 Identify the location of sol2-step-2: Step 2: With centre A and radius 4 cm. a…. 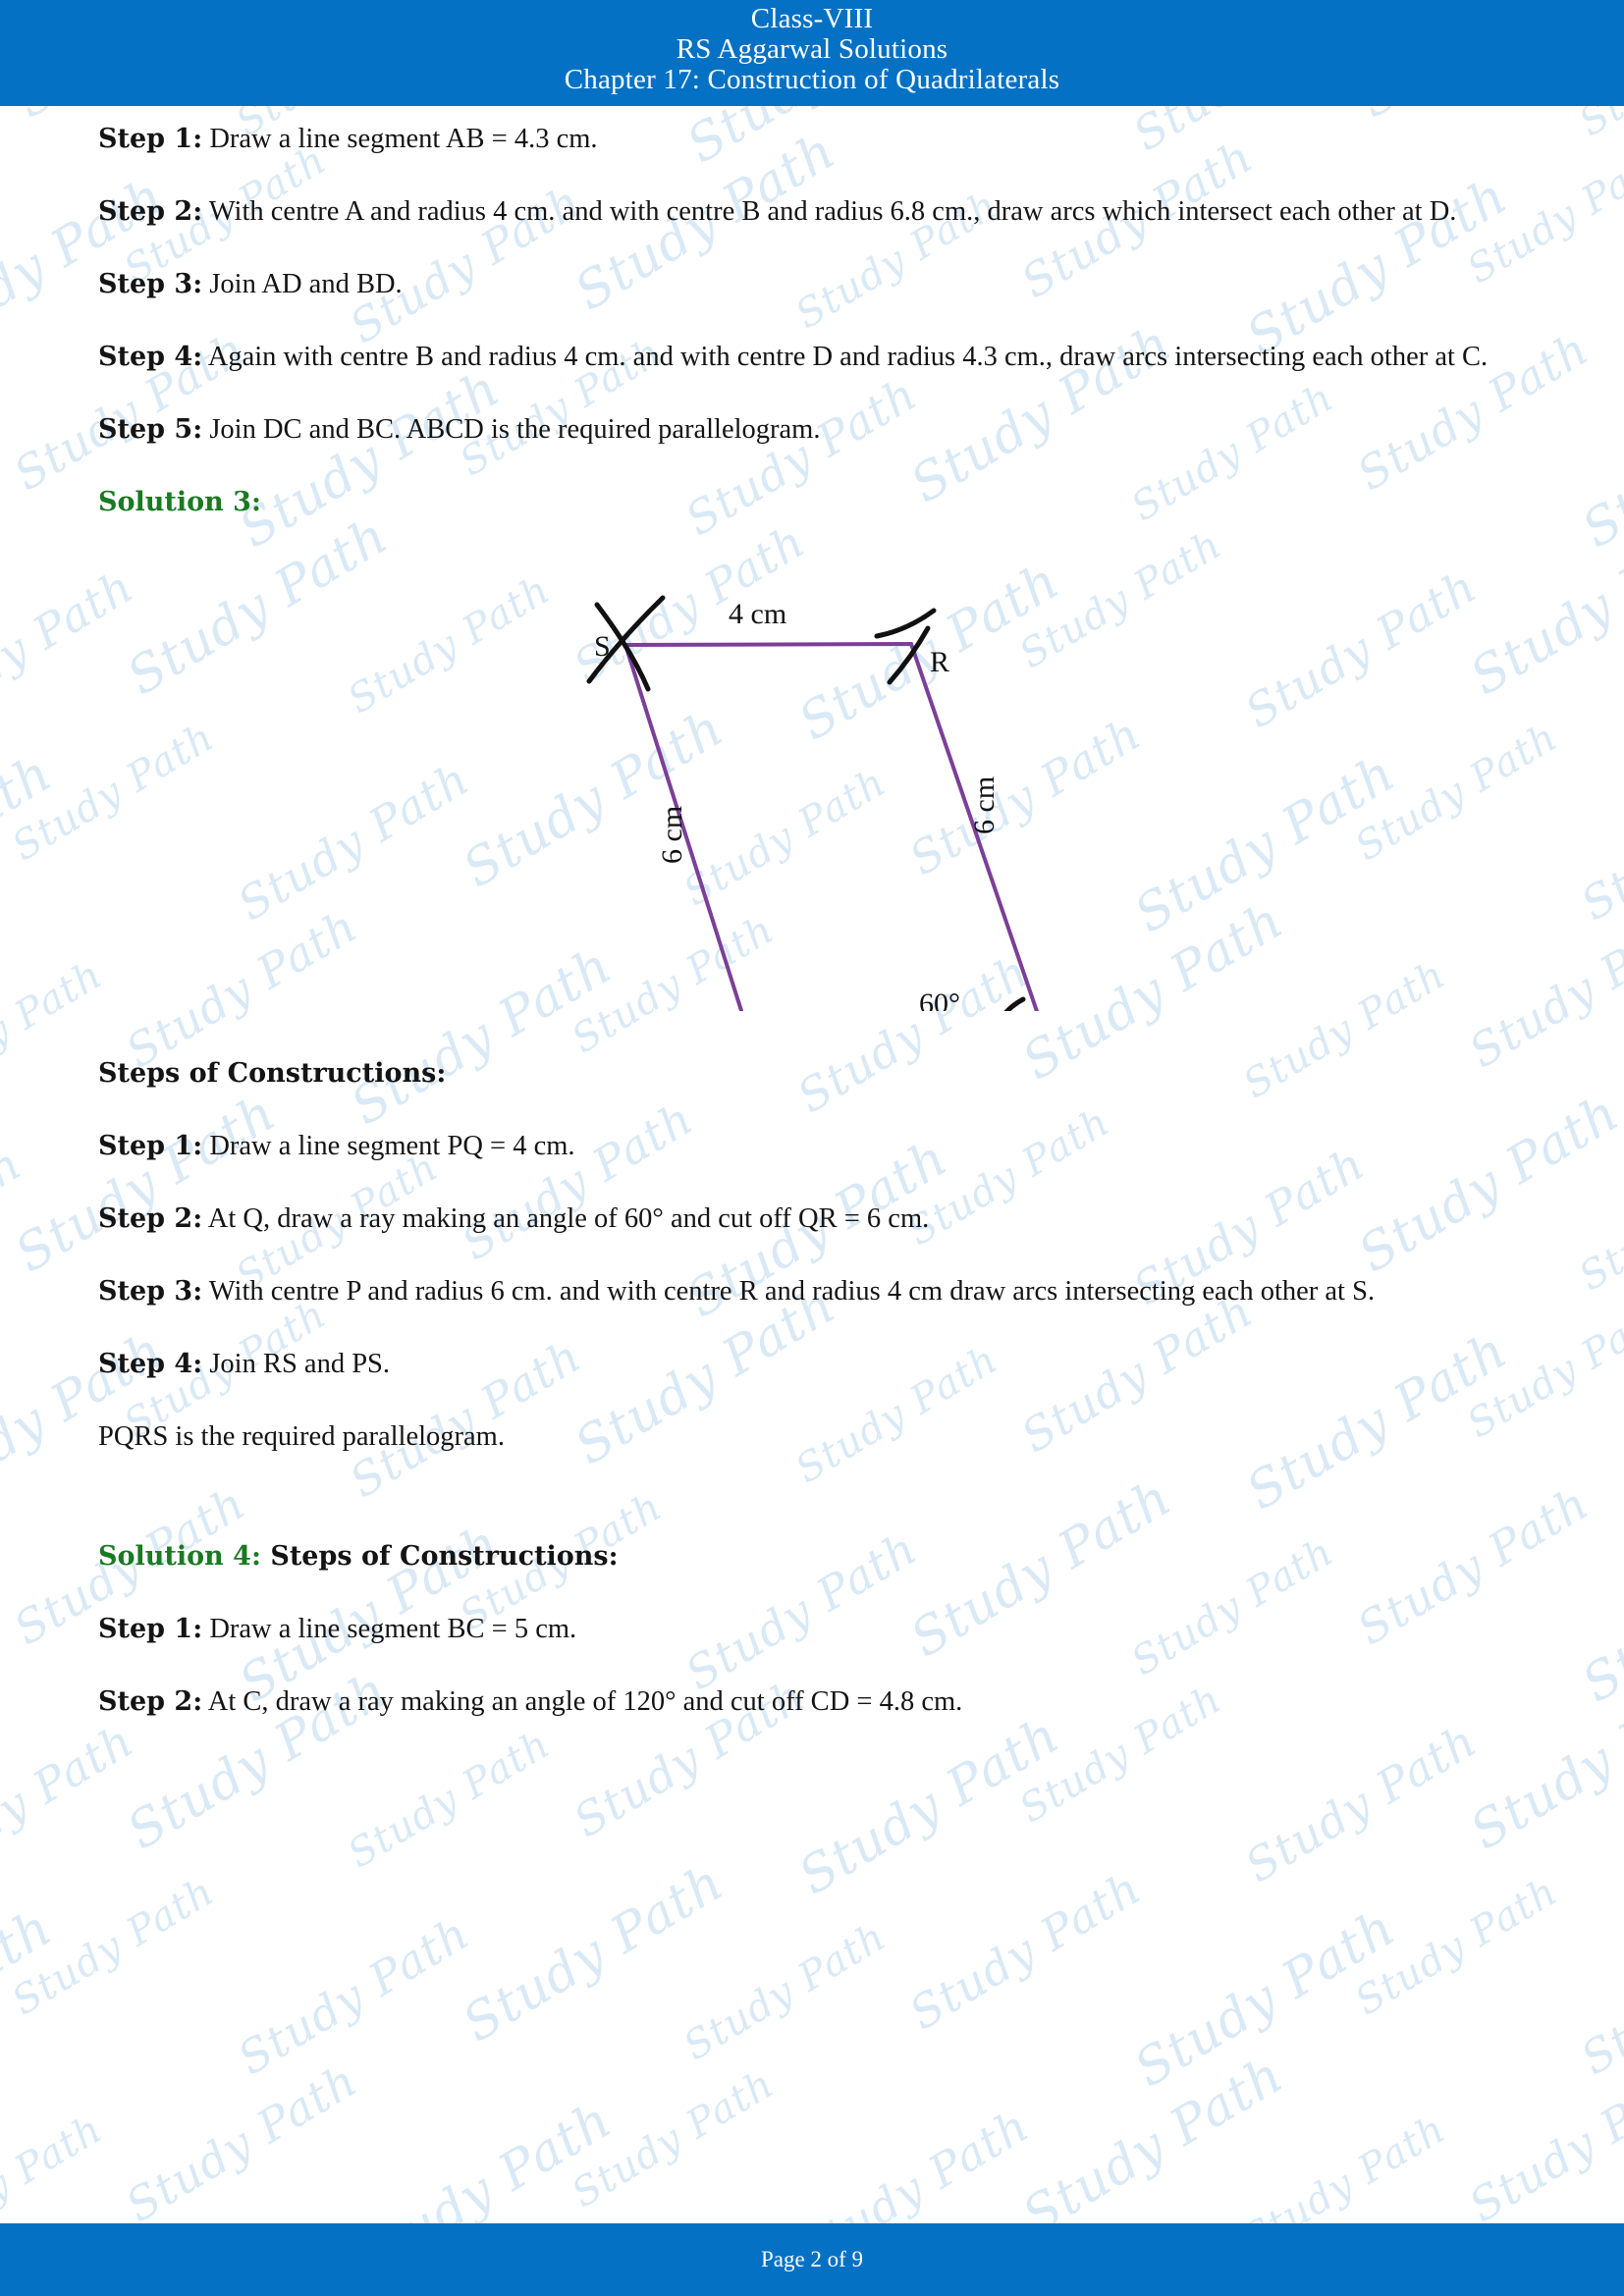
(814, 212).